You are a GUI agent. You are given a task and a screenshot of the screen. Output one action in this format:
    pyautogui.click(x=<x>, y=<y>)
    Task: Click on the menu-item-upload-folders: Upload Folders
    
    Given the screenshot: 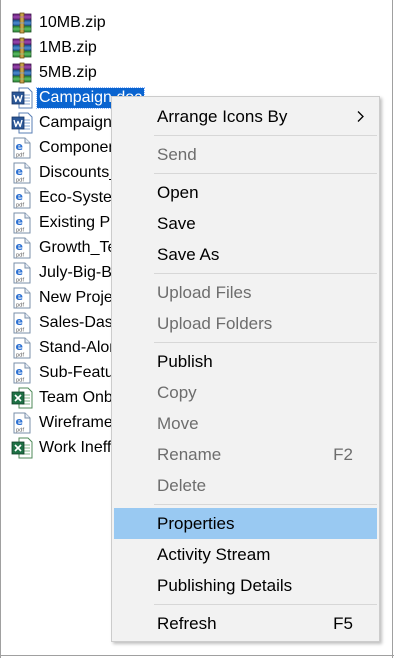 What is the action you would take?
    pyautogui.click(x=245, y=323)
    